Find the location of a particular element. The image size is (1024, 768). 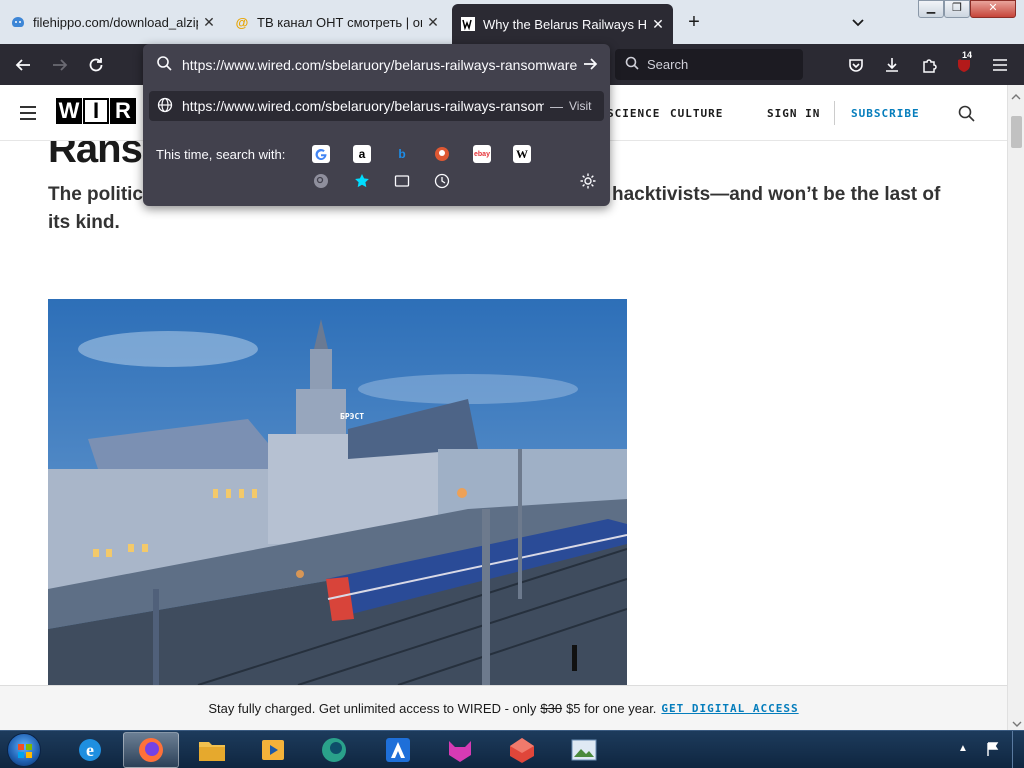

tab-title: Why the Belarus Railways Hack is located at coordinates (565, 24).